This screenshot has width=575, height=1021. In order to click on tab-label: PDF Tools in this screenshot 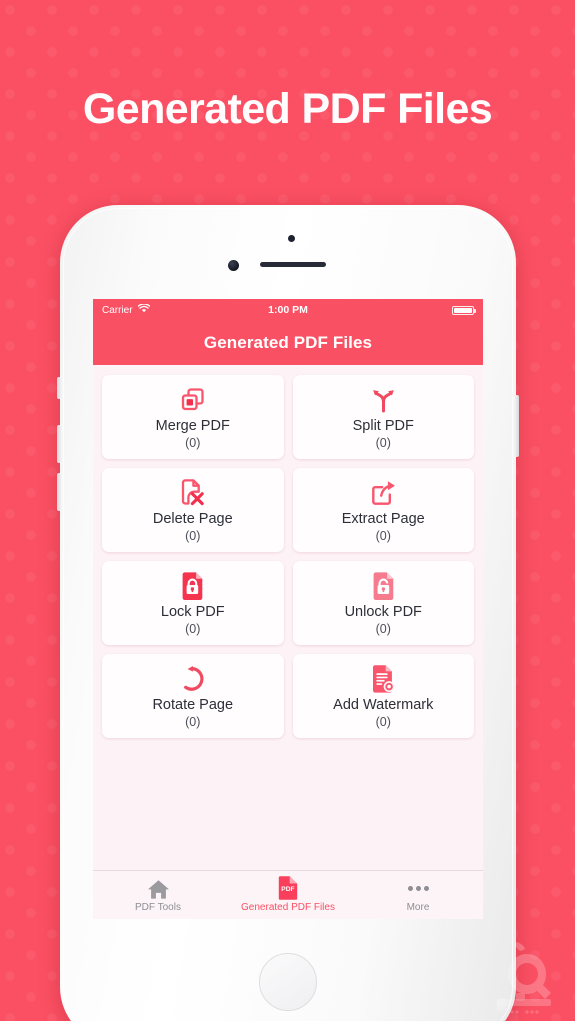, I will do `click(158, 907)`.